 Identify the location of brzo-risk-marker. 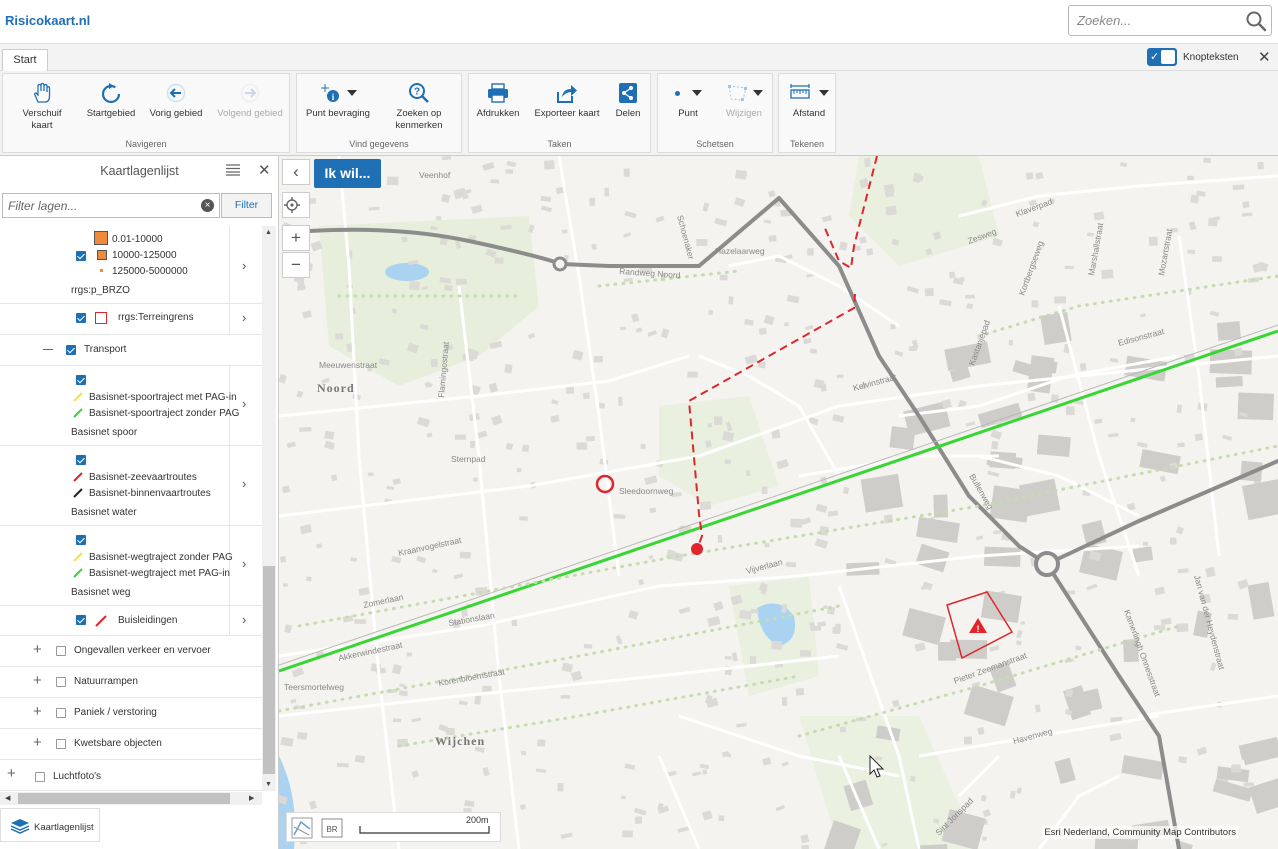
(605, 484).